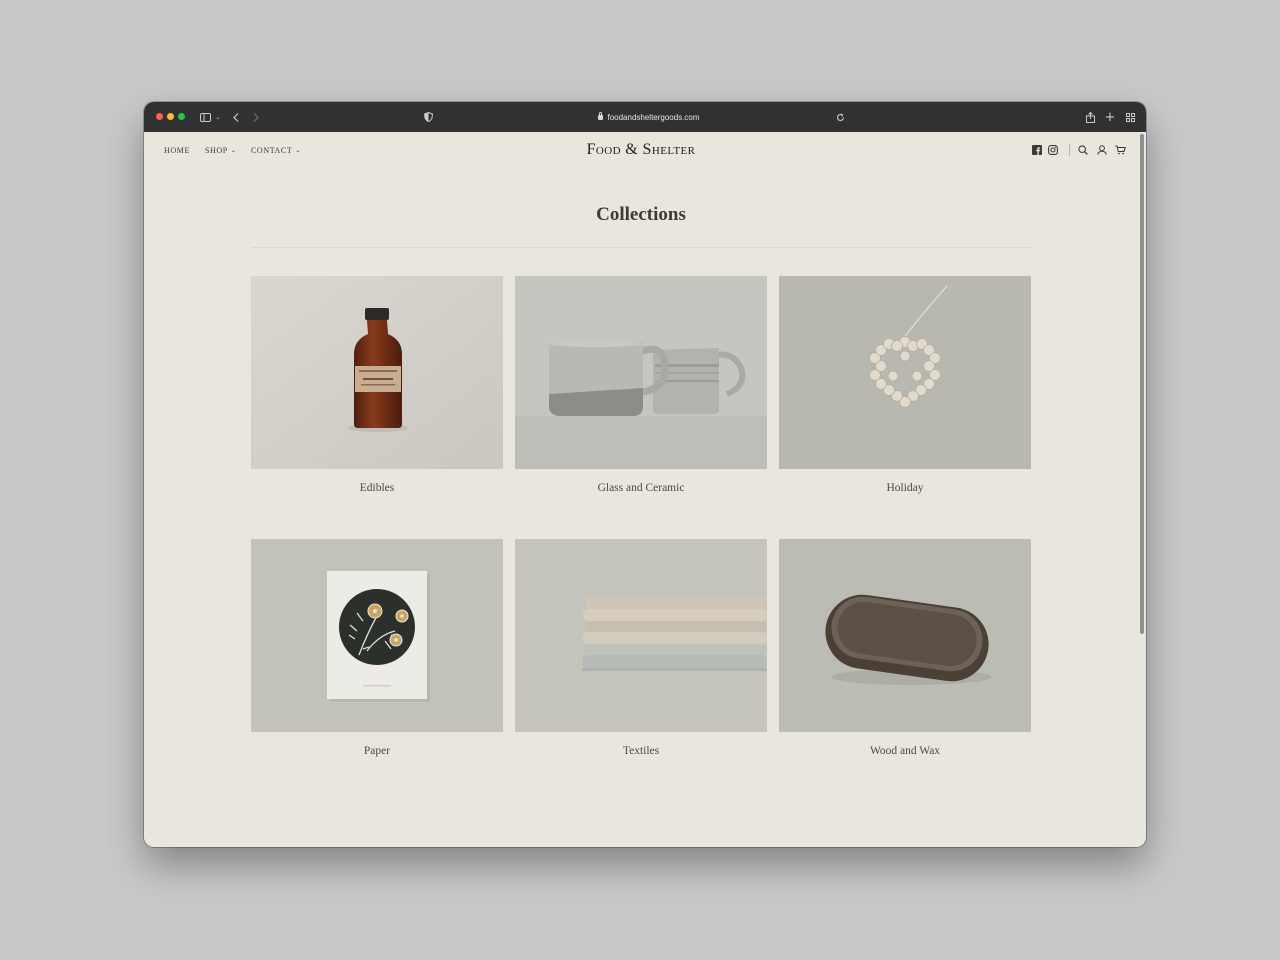 Image resolution: width=1280 pixels, height=960 pixels. Describe the element at coordinates (641, 372) in the screenshot. I see `ceramic-mugs-image` at that location.